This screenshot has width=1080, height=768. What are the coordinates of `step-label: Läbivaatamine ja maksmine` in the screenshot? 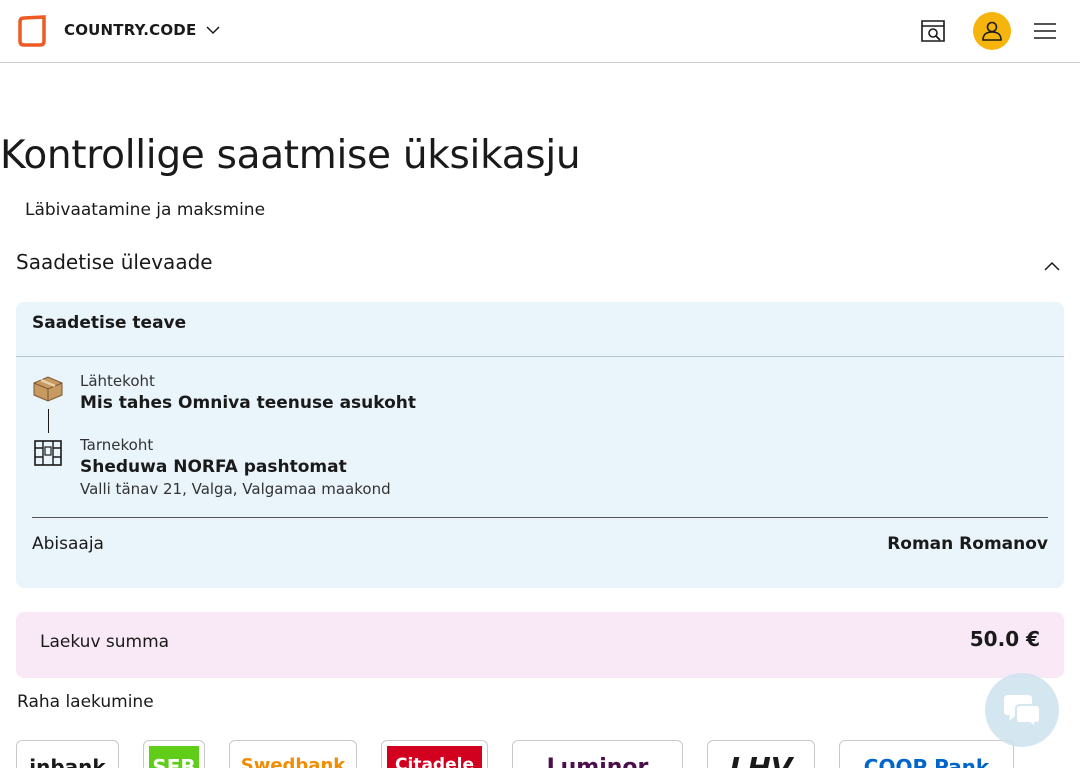 It's located at (145, 210).